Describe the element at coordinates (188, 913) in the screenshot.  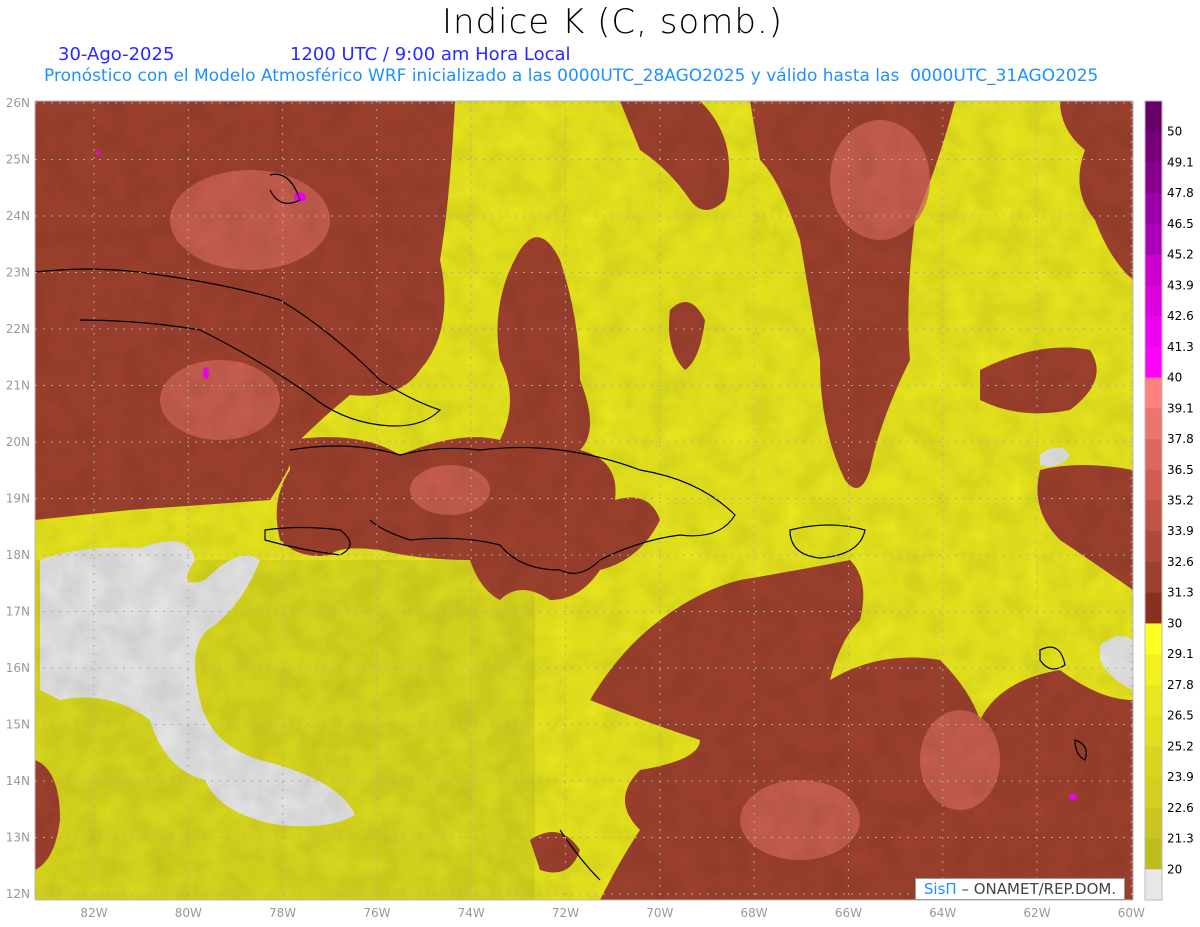
I see `lon-label: 80W` at that location.